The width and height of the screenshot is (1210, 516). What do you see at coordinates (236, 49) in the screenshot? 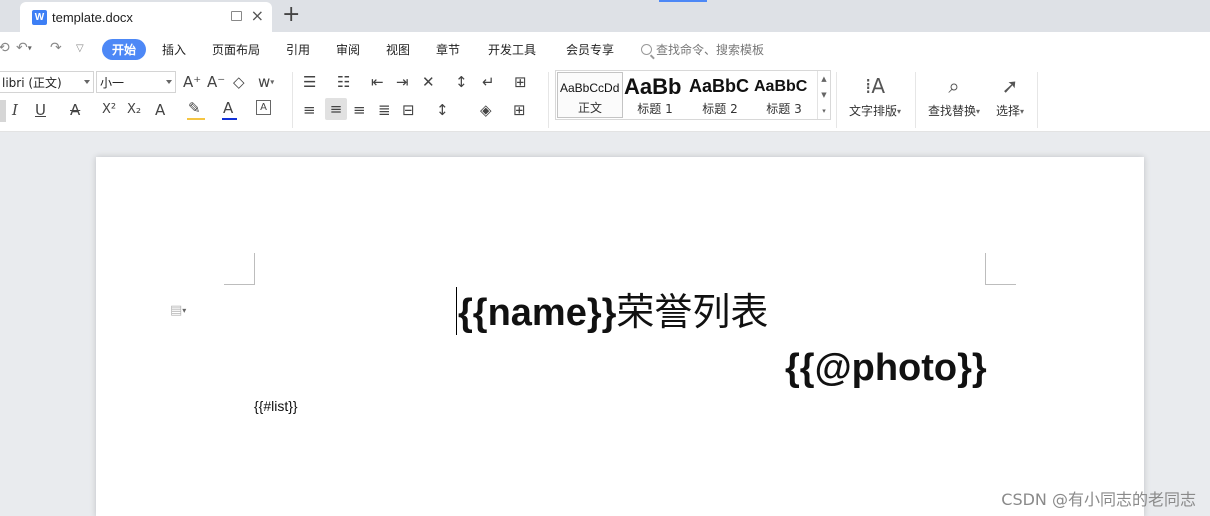
I see `menu-tab-page-layout: 页面布局` at bounding box center [236, 49].